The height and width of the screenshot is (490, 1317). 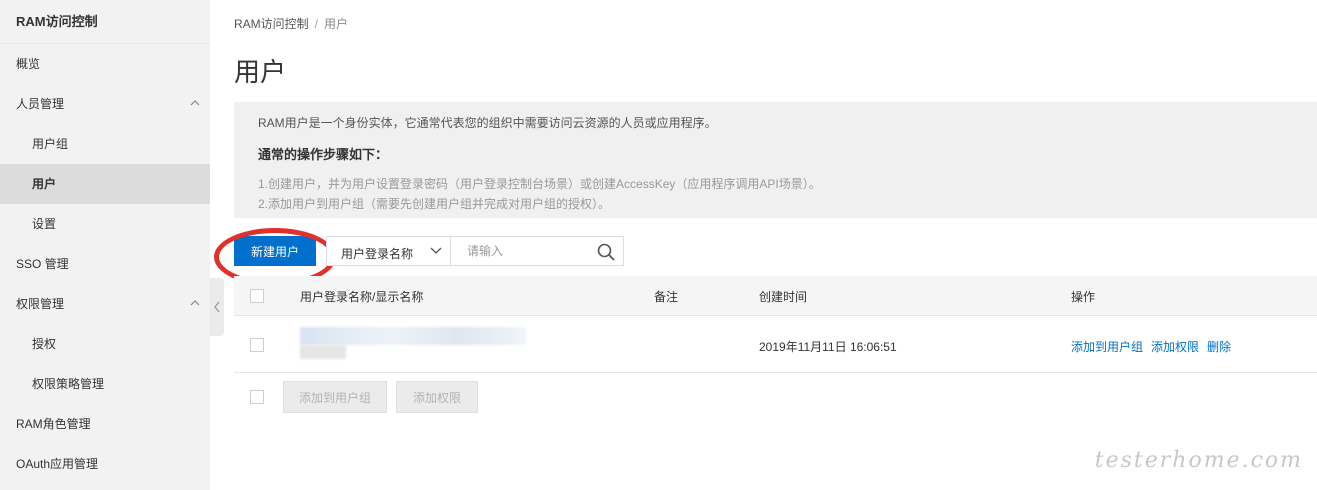 I want to click on column-header-actions: 操作, so click(x=1083, y=297).